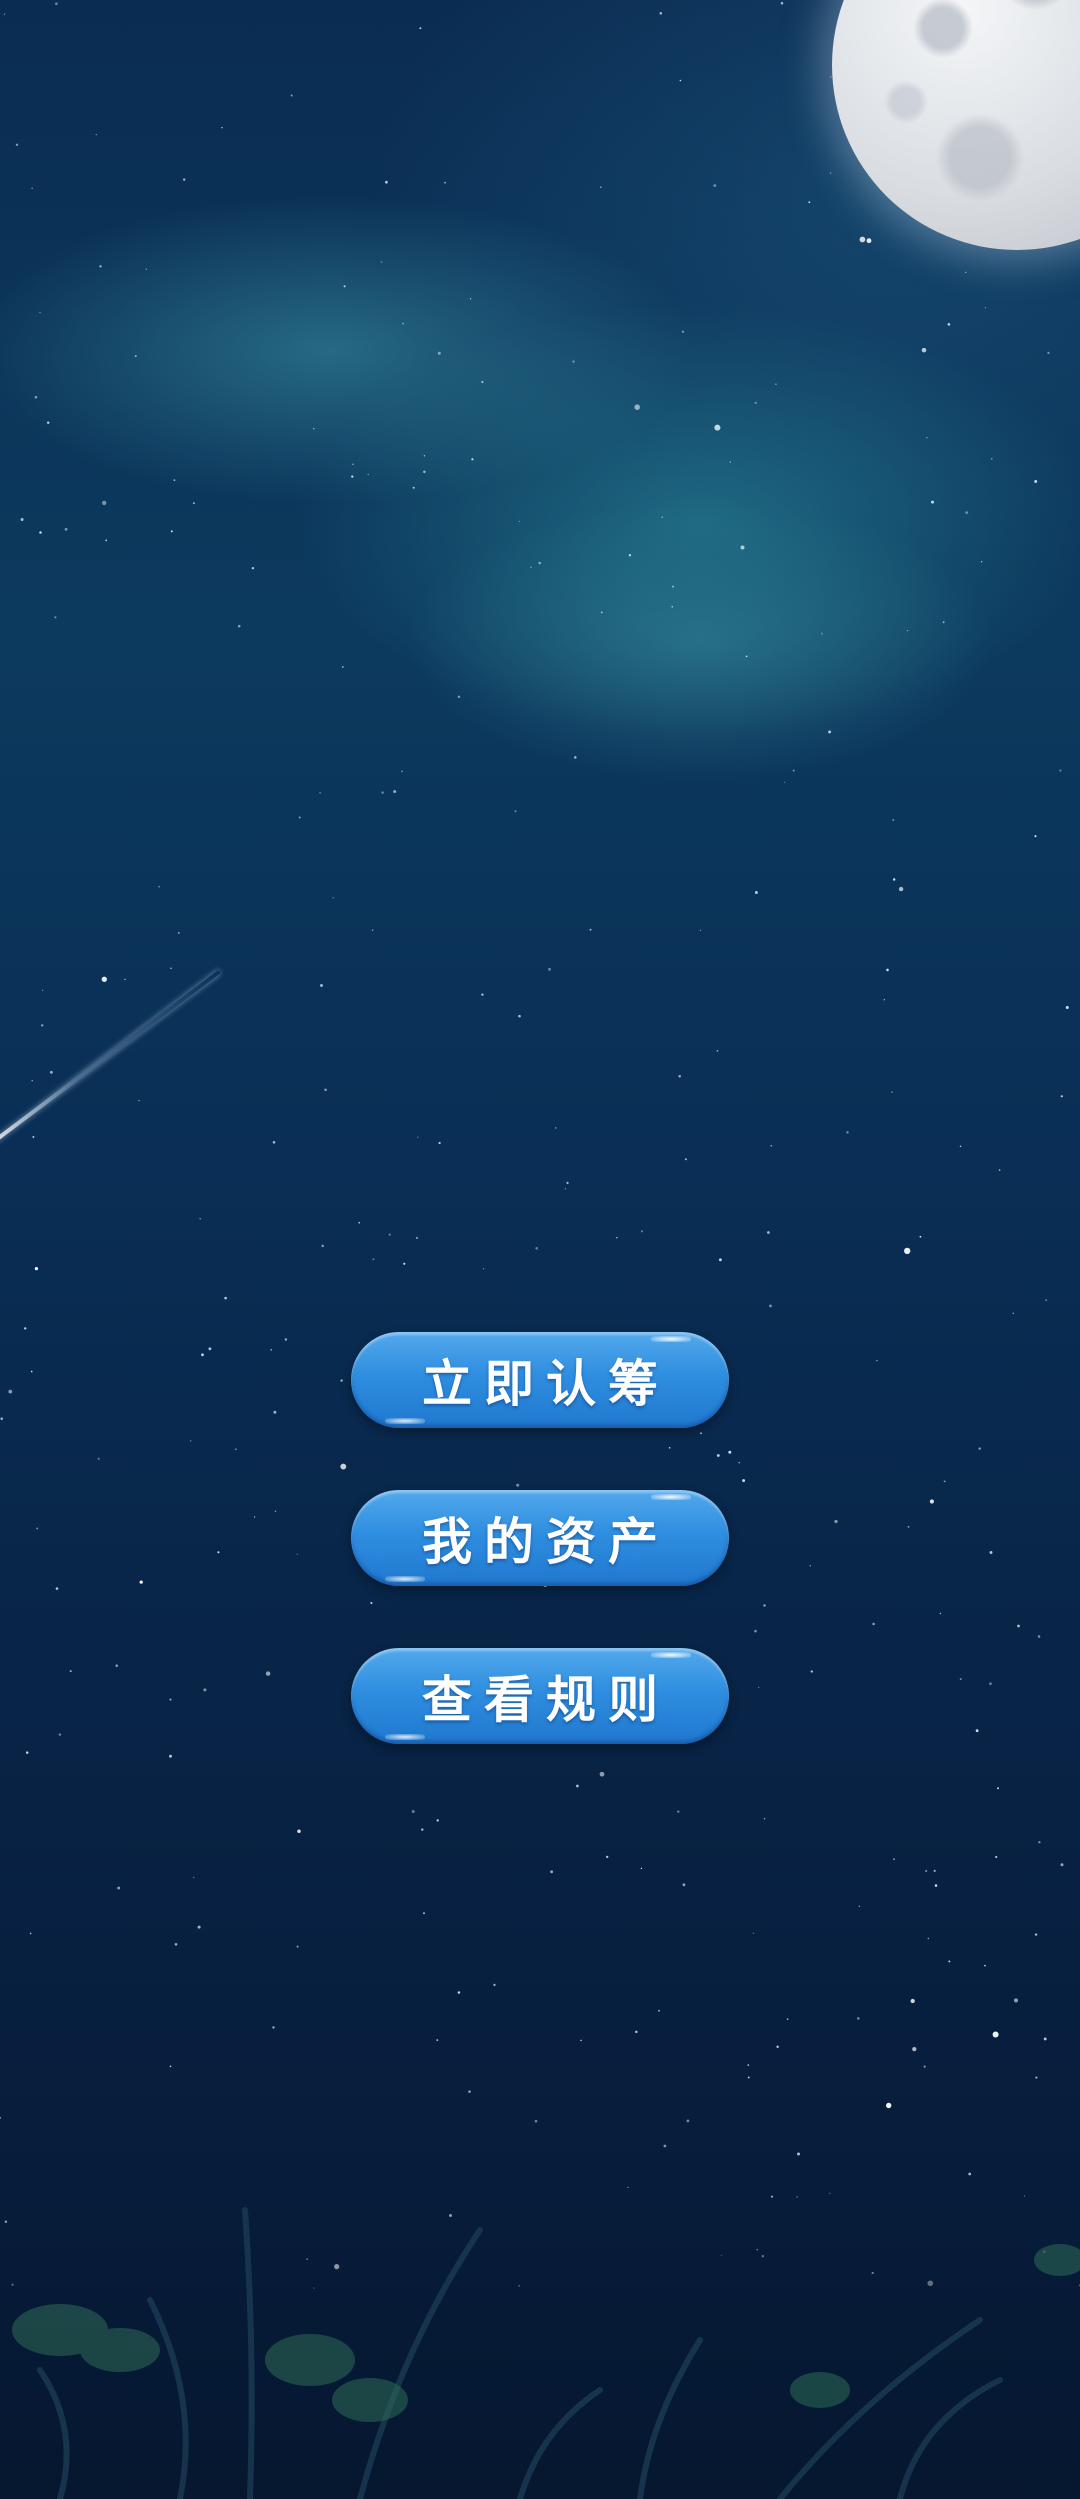  What do you see at coordinates (540, 1538) in the screenshot?
I see `my-assets-button: 我的资产` at bounding box center [540, 1538].